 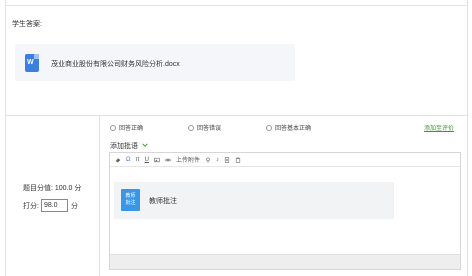 I want to click on score-row: 打分: 98.0 分, so click(x=50, y=205).